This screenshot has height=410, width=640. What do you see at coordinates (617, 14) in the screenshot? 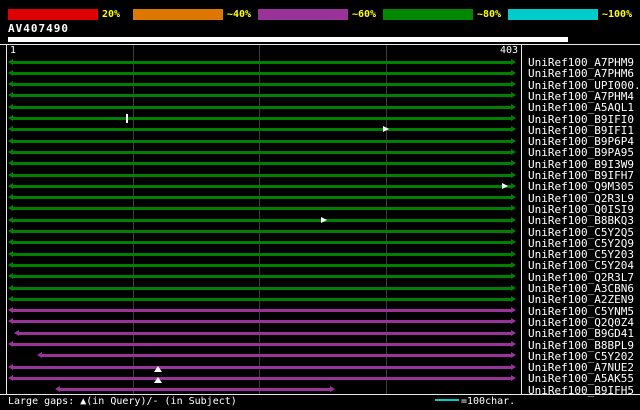
I see `scale-segment-label: ~100%` at bounding box center [617, 14].